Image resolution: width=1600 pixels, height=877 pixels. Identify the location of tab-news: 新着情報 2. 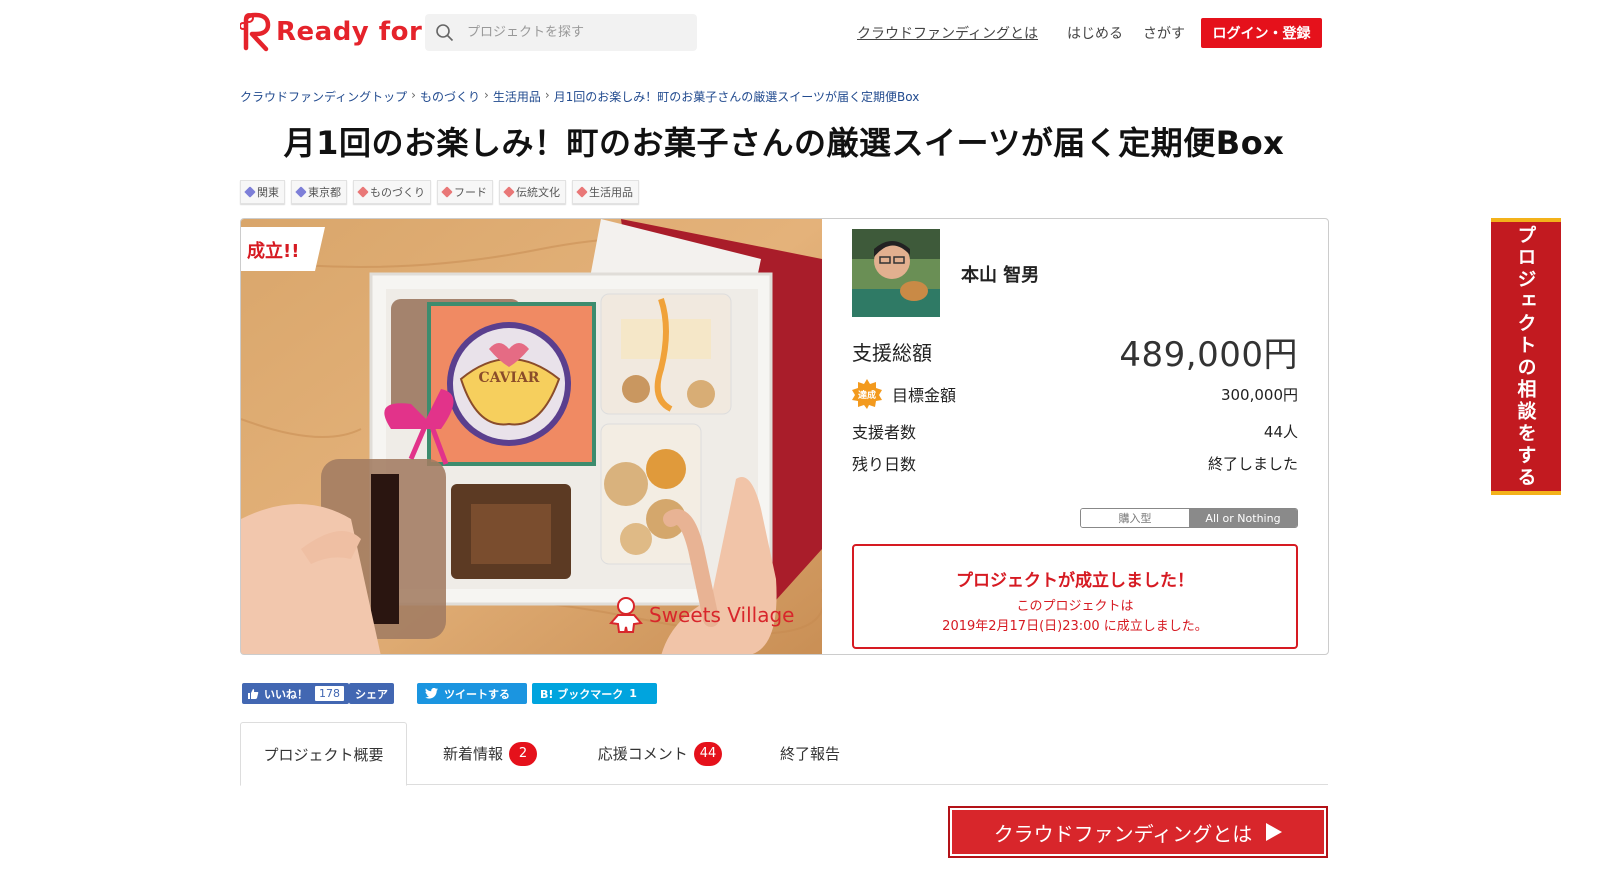
(490, 753).